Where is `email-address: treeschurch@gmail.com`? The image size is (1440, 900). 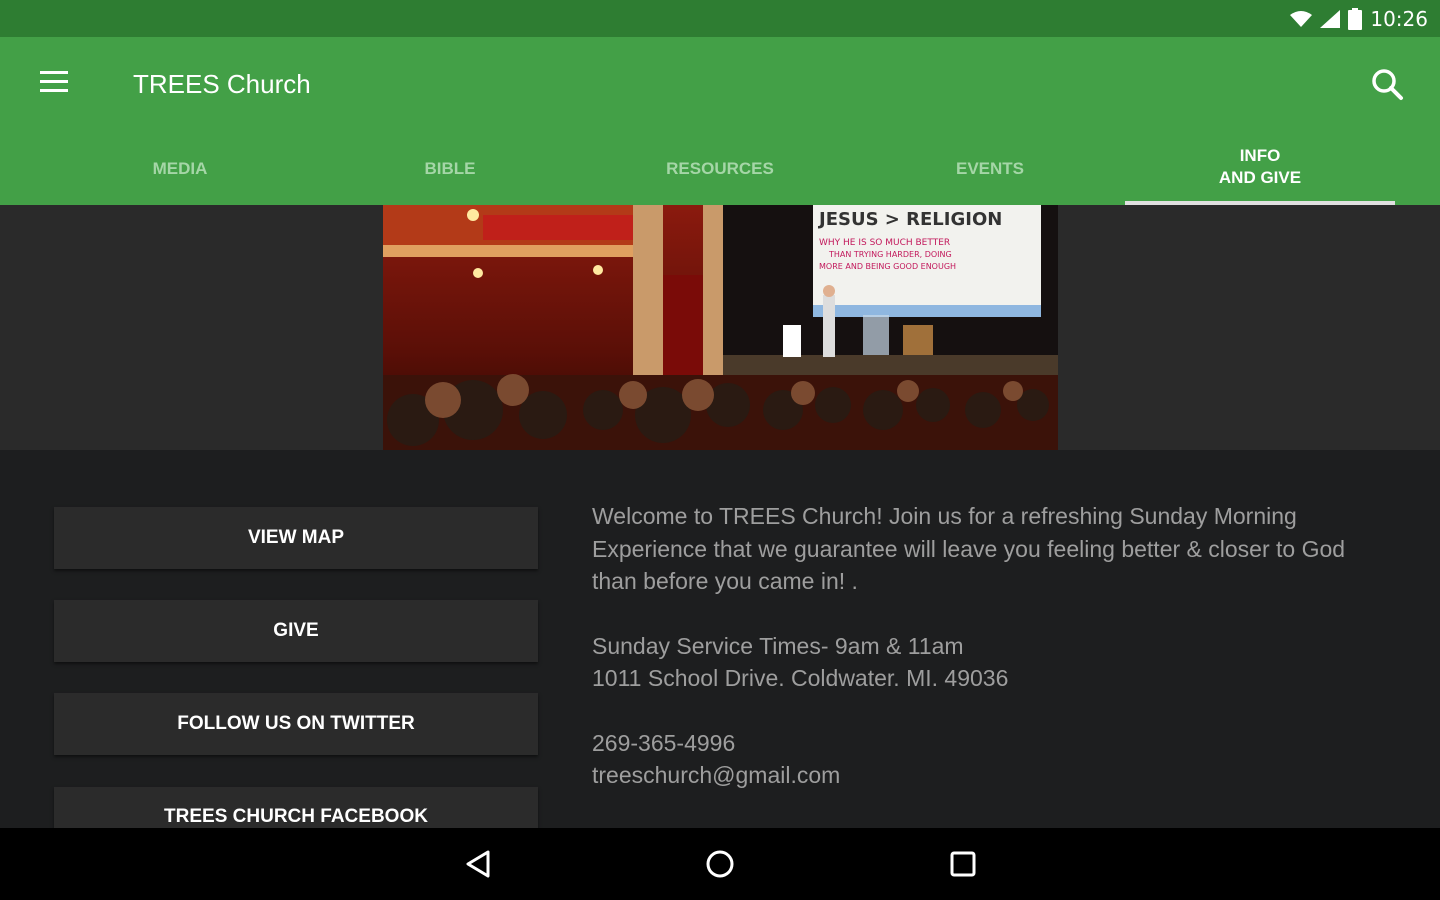 email-address: treeschurch@gmail.com is located at coordinates (992, 775).